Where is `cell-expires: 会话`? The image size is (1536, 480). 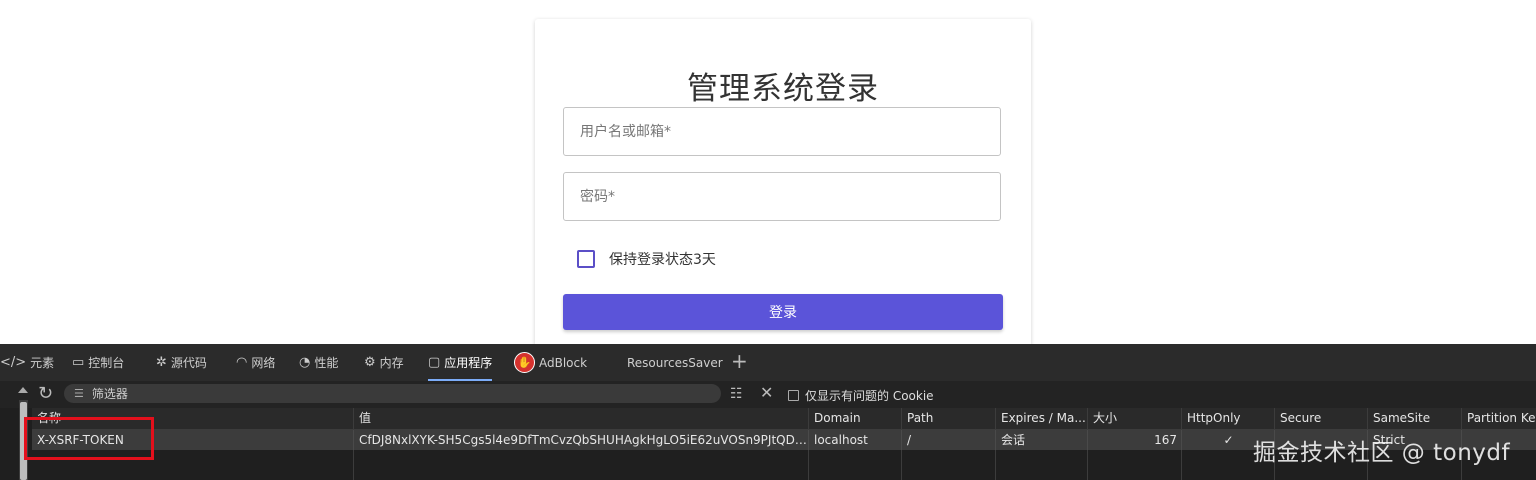
cell-expires: 会话 is located at coordinates (1041, 440).